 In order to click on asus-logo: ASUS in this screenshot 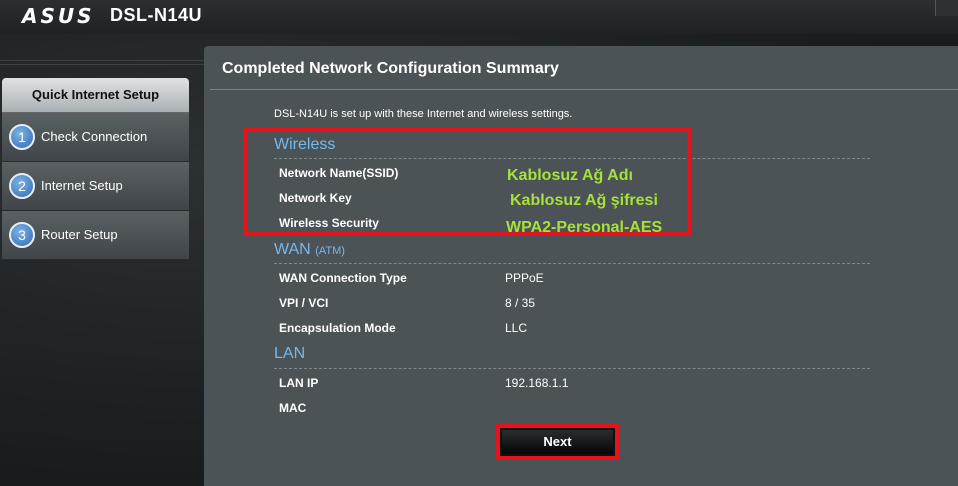, I will do `click(58, 16)`.